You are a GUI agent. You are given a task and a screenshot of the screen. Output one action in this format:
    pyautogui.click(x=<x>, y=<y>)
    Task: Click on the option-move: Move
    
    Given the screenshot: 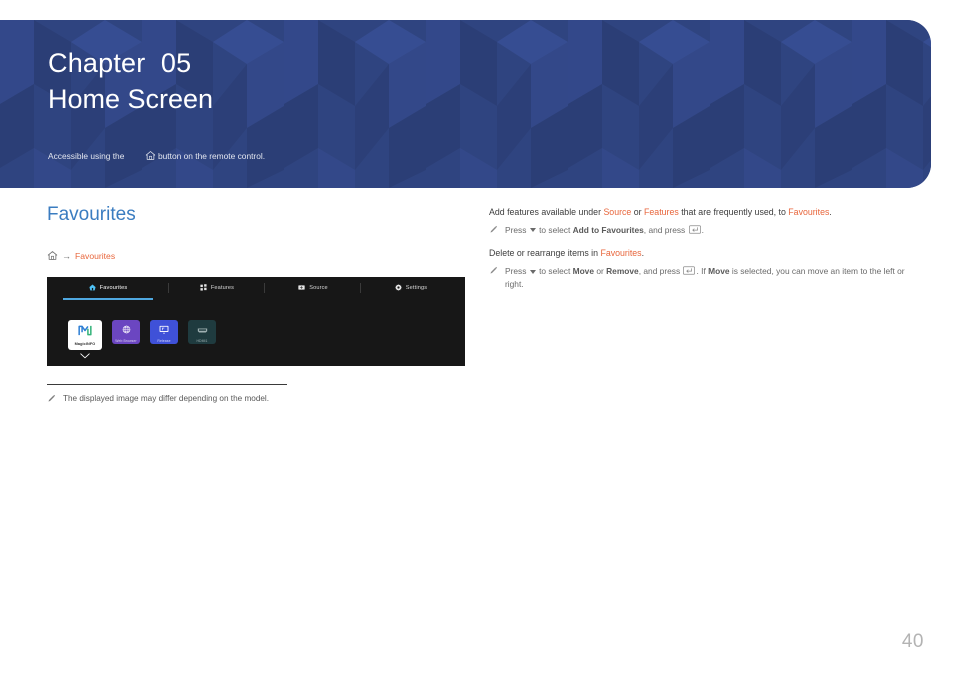 What is the action you would take?
    pyautogui.click(x=583, y=271)
    